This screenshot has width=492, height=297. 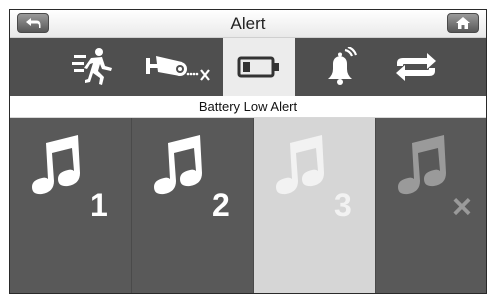 I want to click on tab-cycle, so click(x=416, y=67).